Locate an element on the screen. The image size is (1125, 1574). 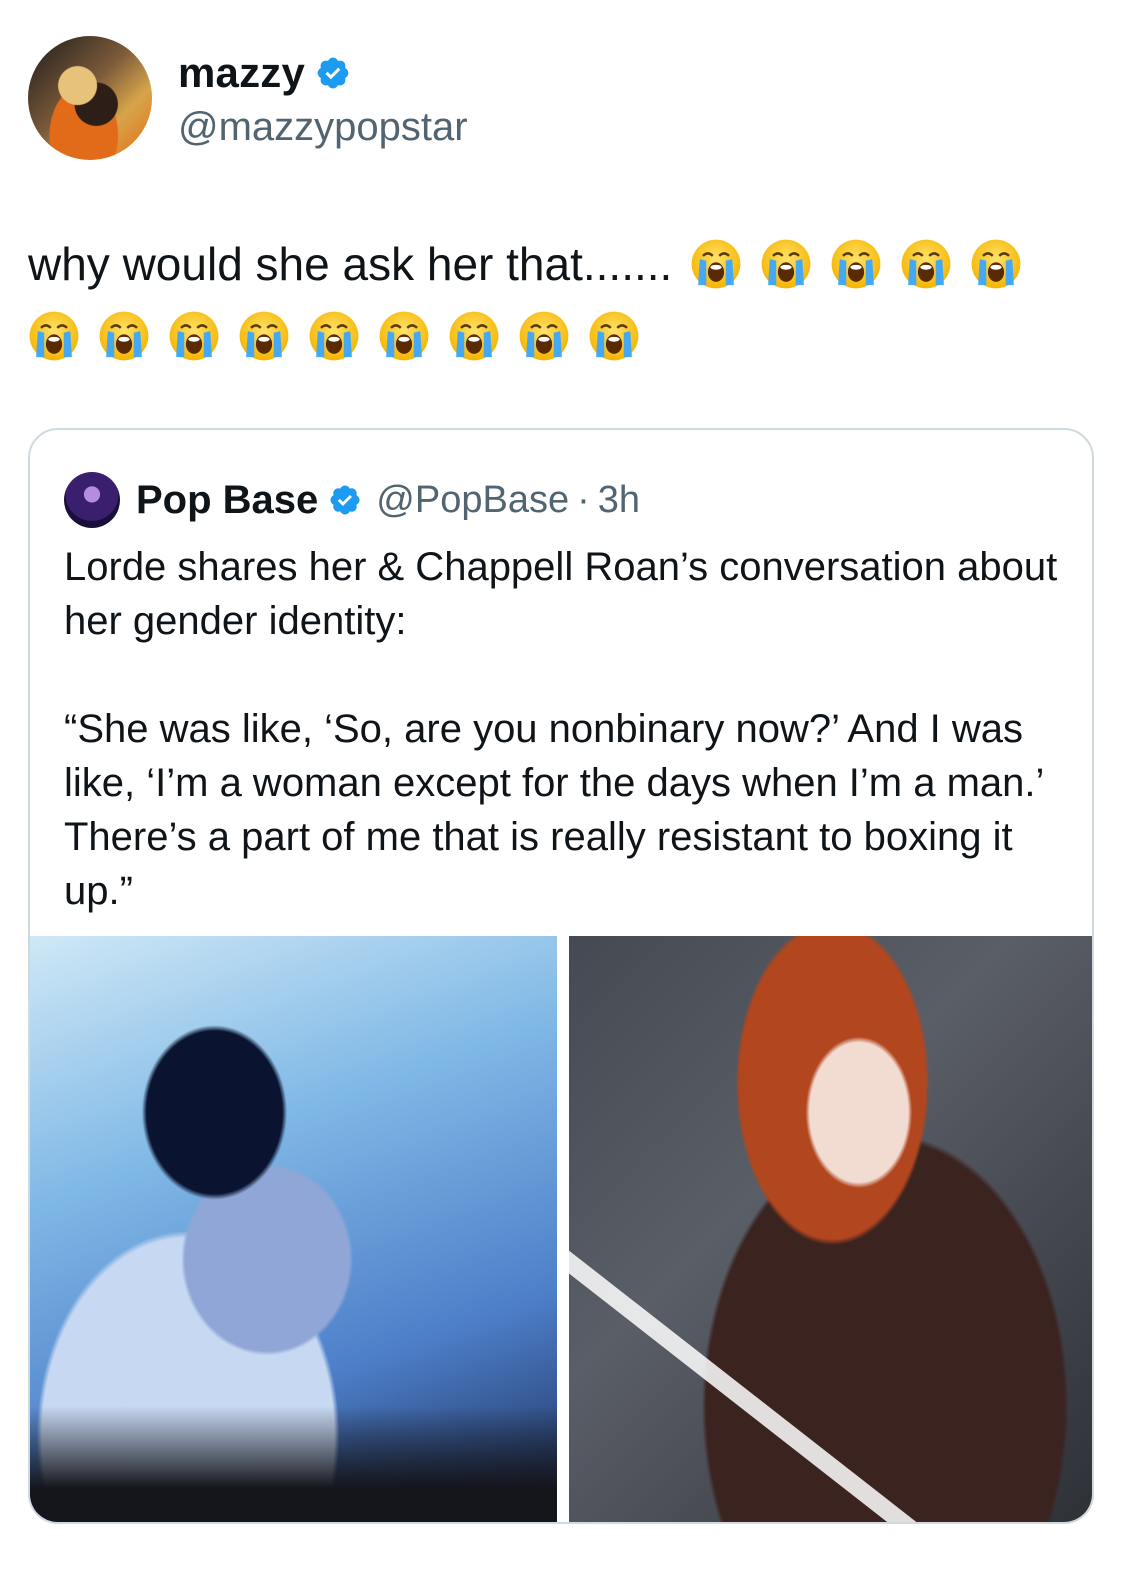
quoted-tweet-header: Pop Base @PopBase · 3h is located at coordinates (352, 500).